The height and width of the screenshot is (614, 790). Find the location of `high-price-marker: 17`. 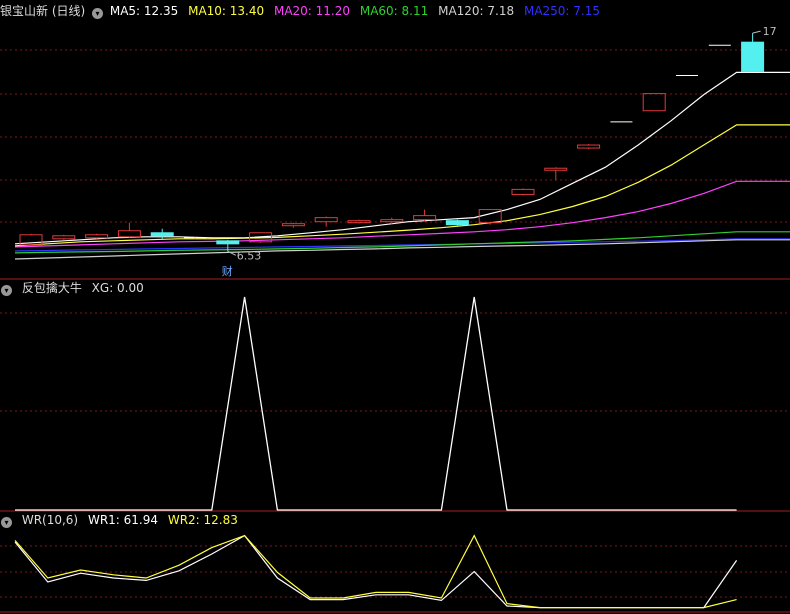

high-price-marker: 17 is located at coordinates (770, 31).